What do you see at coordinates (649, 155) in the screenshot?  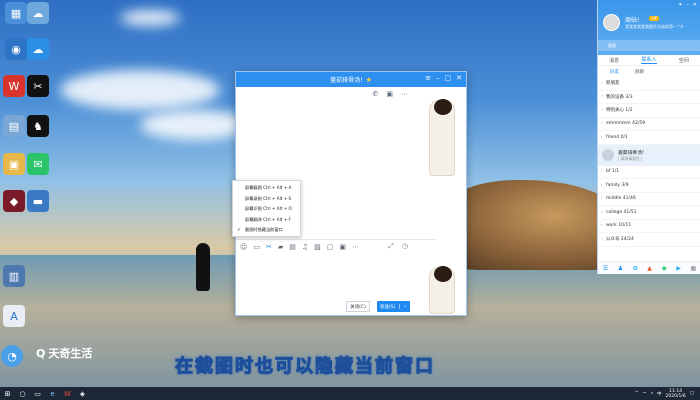 I see `contact-item: 蔷茹排骨汤! [ 离线请留言 ]` at bounding box center [649, 155].